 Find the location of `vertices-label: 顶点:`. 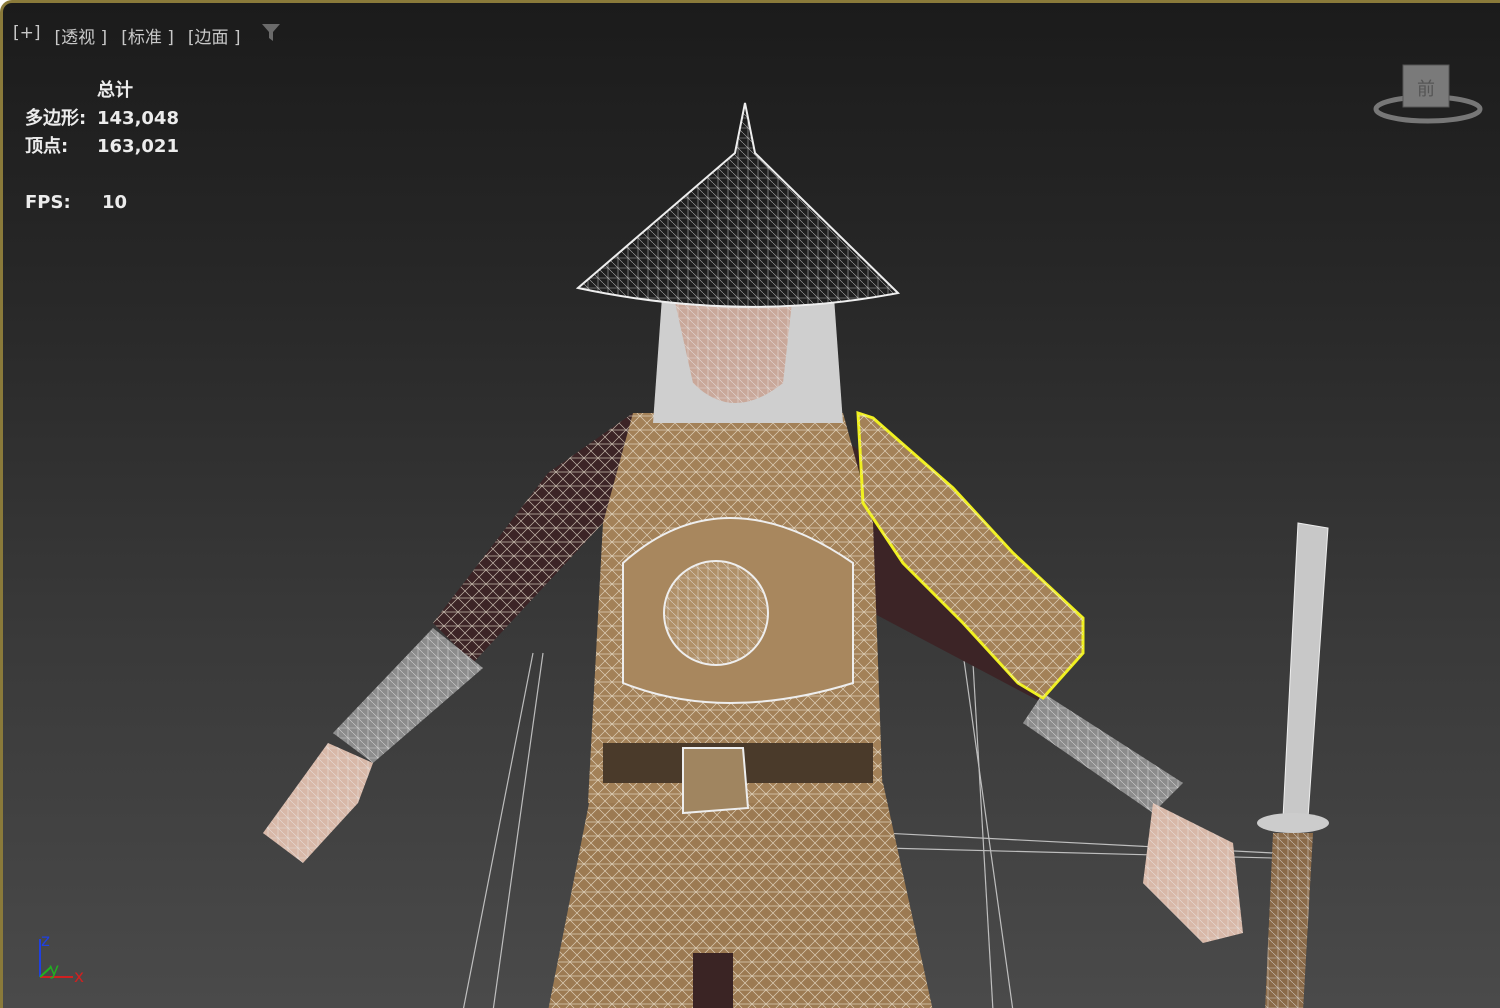

vertices-label: 顶点: is located at coordinates (47, 146).